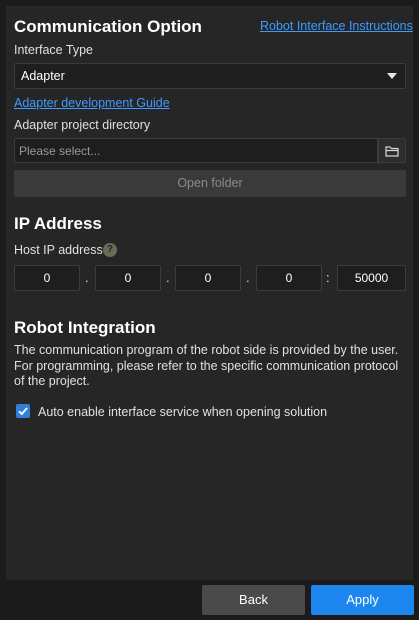 Image resolution: width=419 pixels, height=620 pixels. Describe the element at coordinates (92, 103) in the screenshot. I see `adapter-development-guide-link: Adapter development Guide` at that location.